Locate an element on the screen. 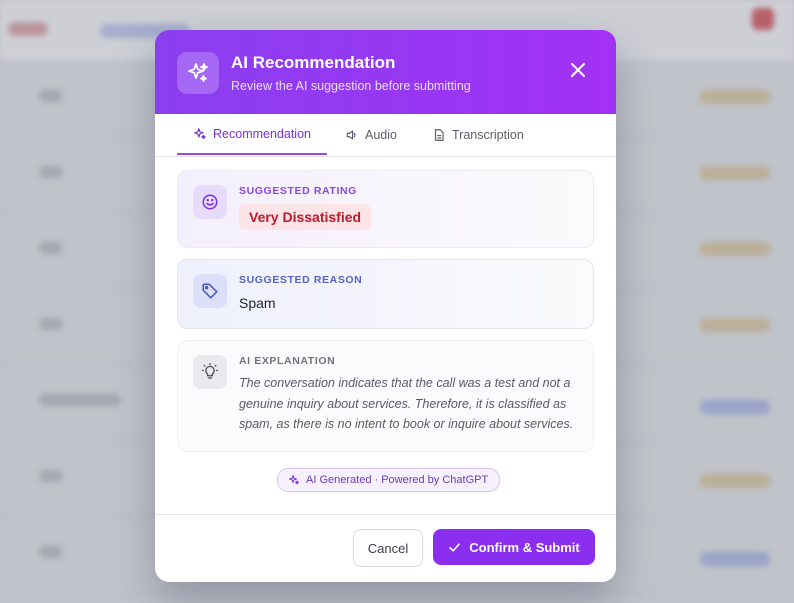  rating-value-badge: Very Dissatisfied is located at coordinates (305, 217).